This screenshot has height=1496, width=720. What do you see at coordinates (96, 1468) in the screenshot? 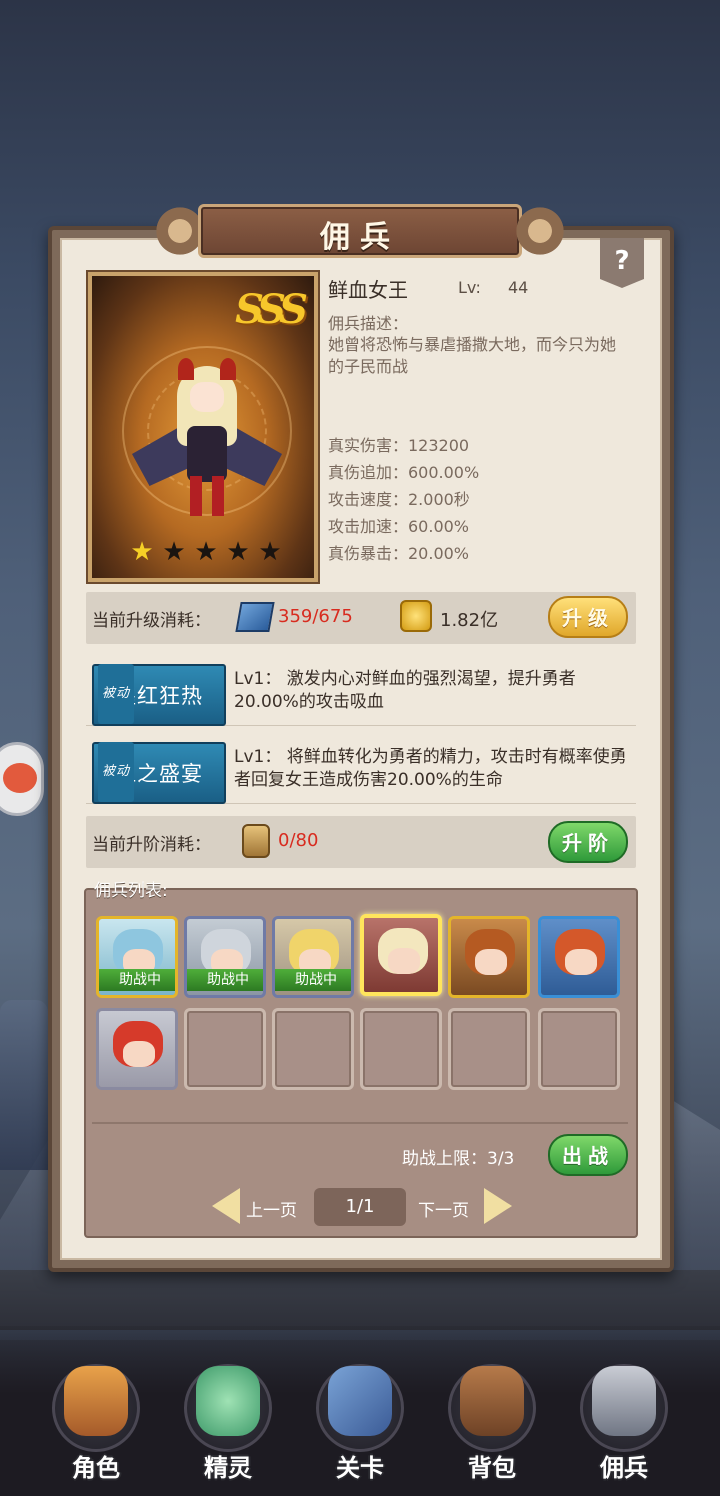
I see `nav-label: 角色` at bounding box center [96, 1468].